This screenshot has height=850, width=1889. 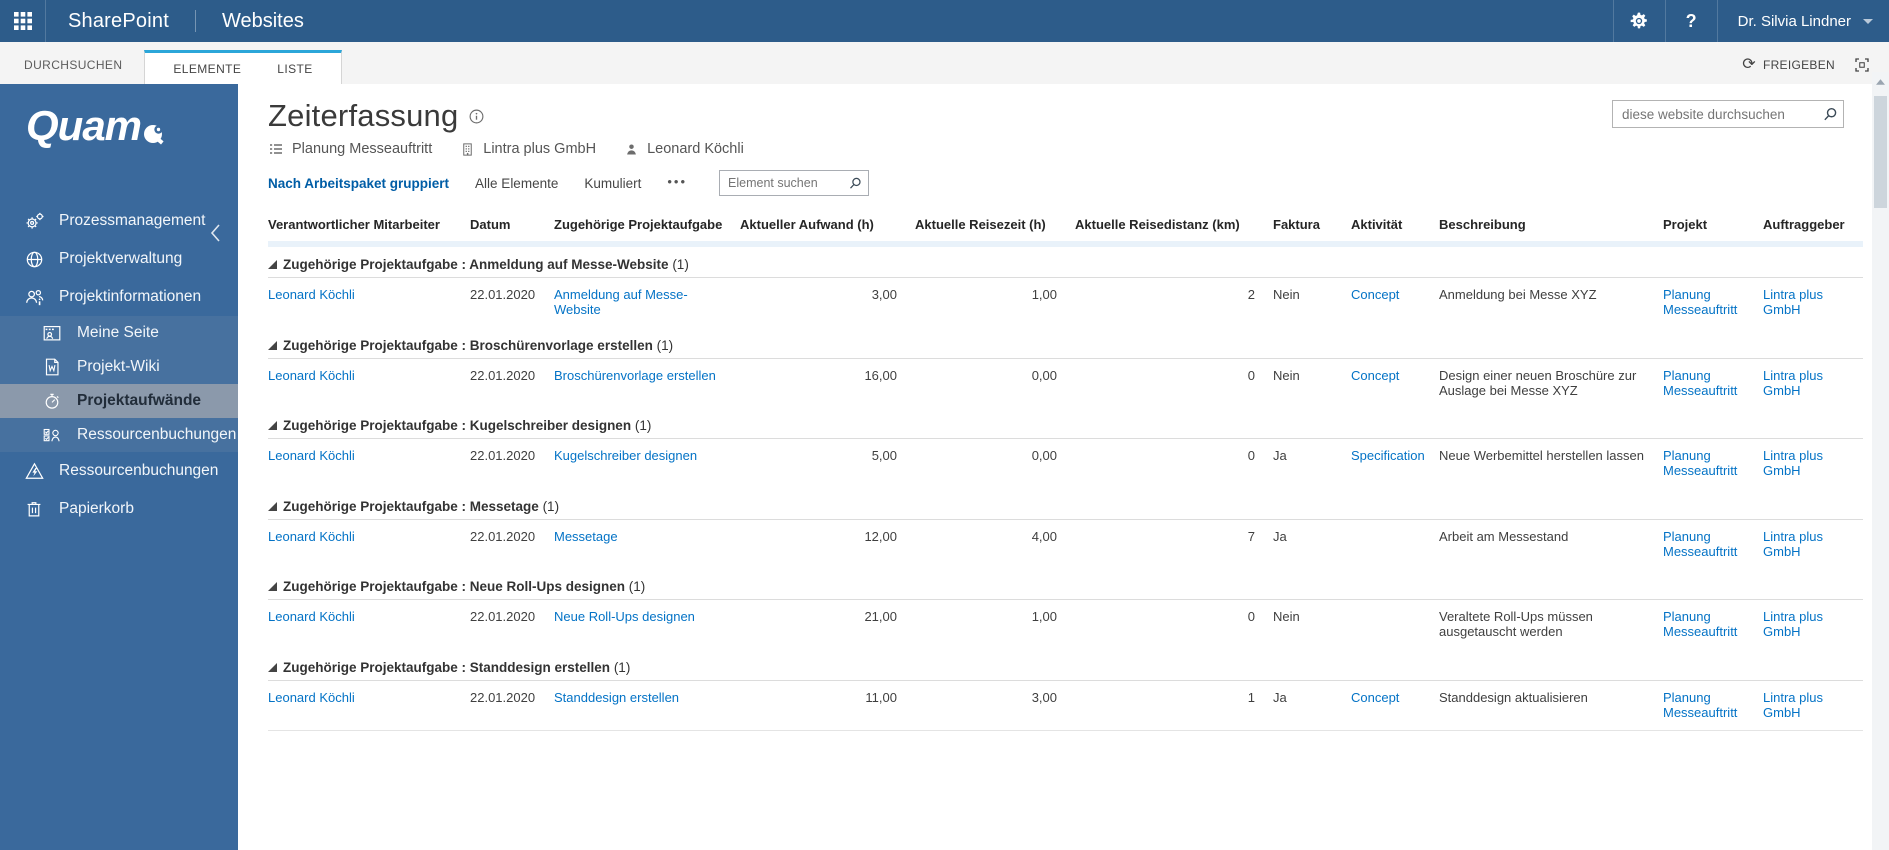 What do you see at coordinates (263, 21) in the screenshot?
I see `suite-section-websites: Websites` at bounding box center [263, 21].